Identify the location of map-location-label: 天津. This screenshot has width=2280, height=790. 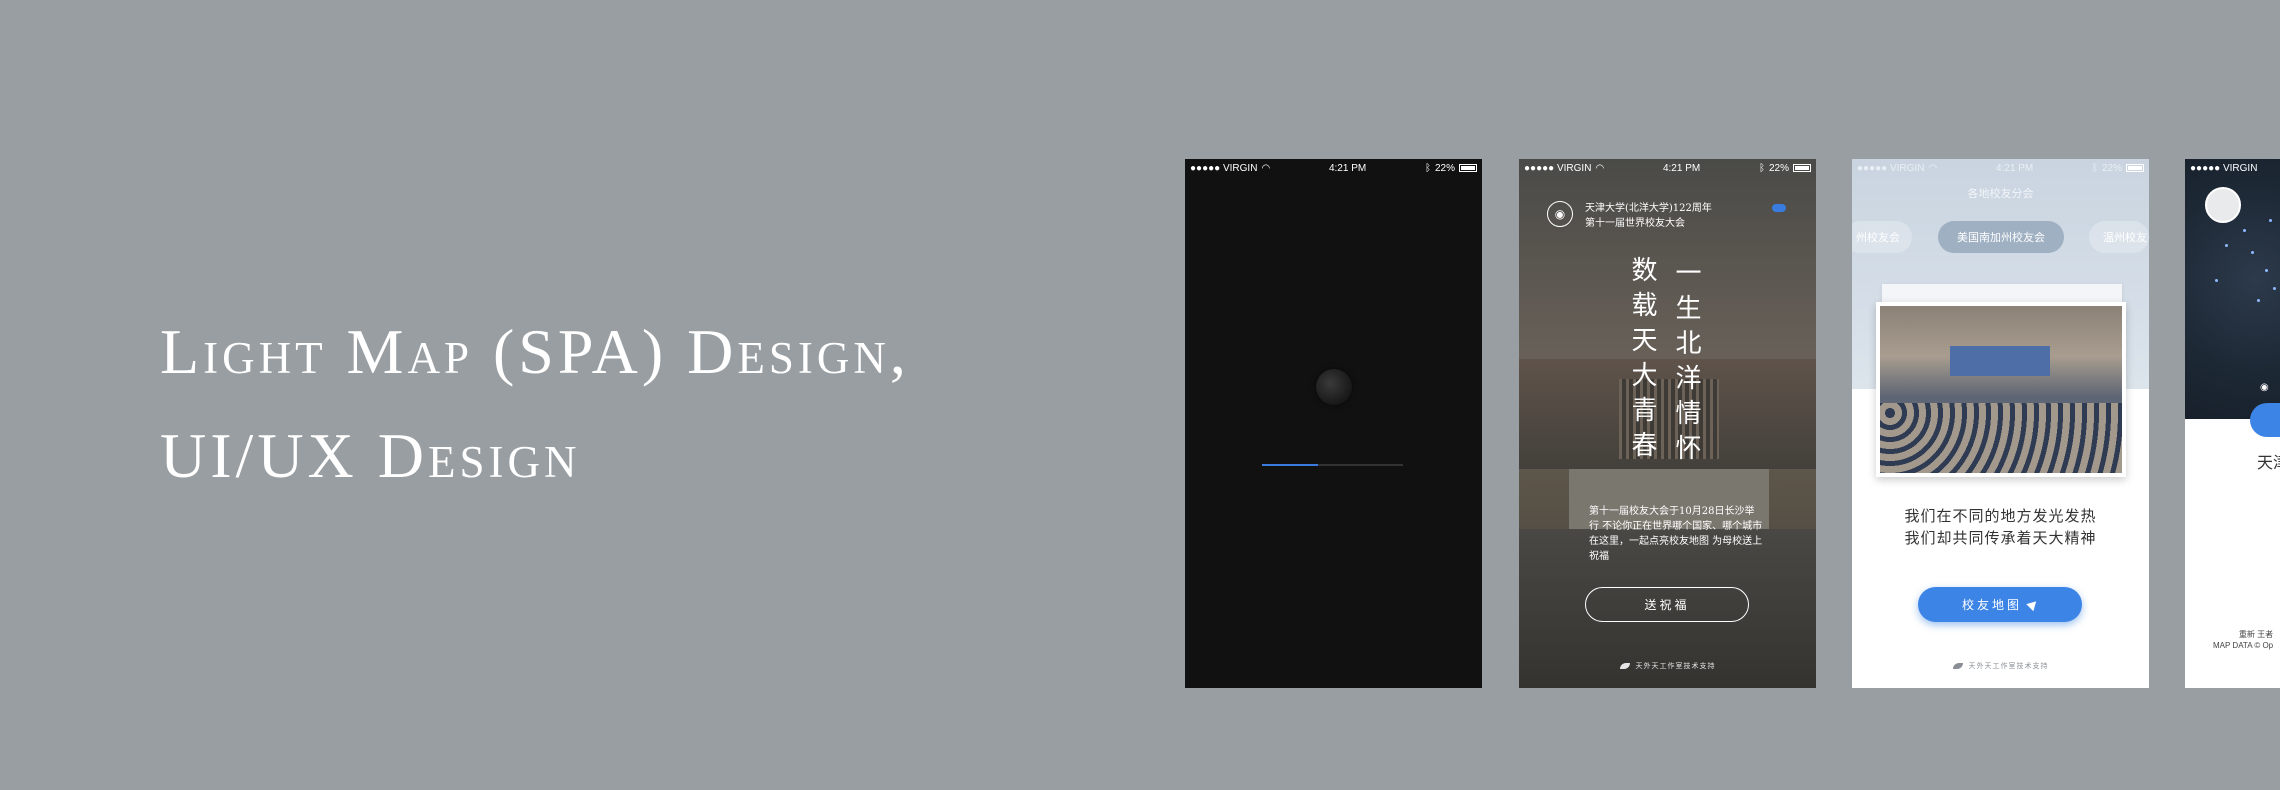
(2268, 462).